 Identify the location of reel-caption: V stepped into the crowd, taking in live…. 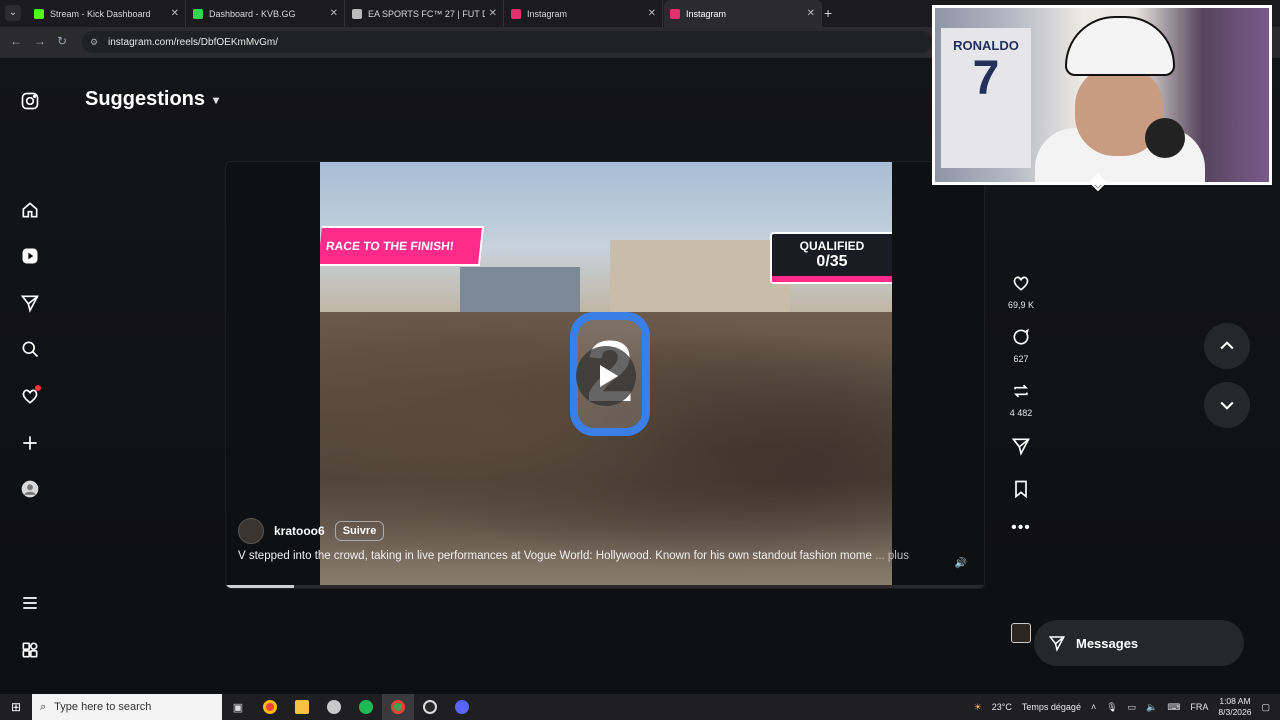
(583, 556).